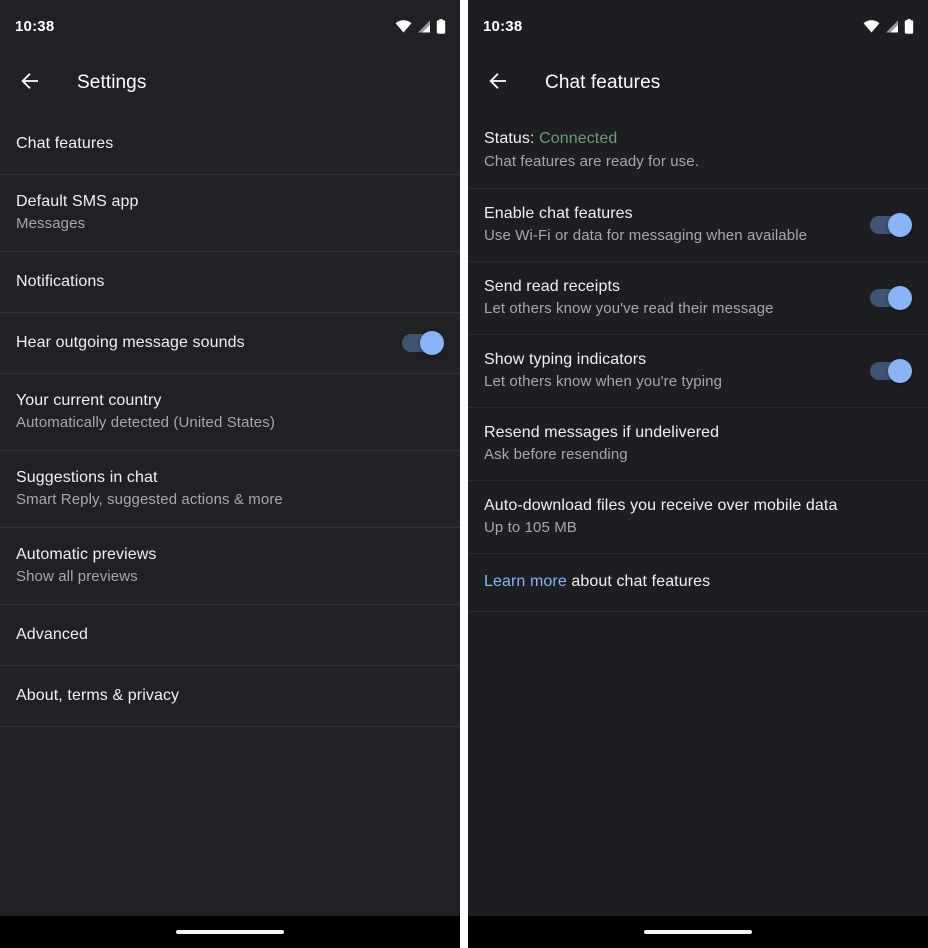  Describe the element at coordinates (603, 381) in the screenshot. I see `row-subtitle: Let others know when you're typing` at that location.